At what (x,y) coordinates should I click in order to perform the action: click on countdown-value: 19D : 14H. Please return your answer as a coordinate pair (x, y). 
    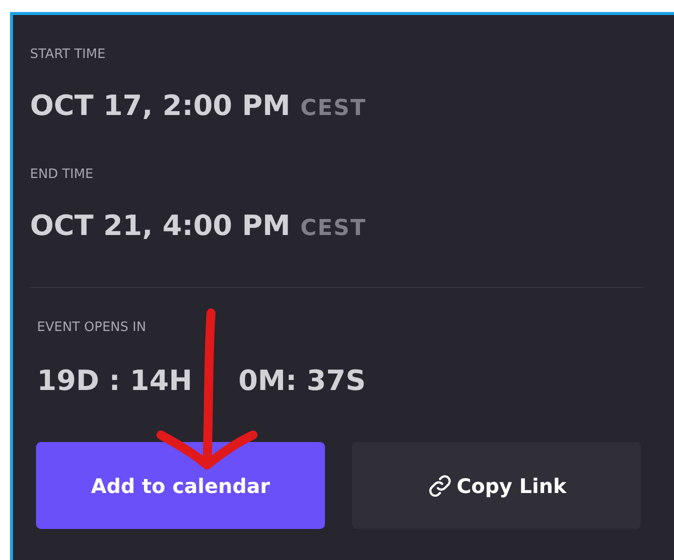
    Looking at the image, I should click on (114, 381).